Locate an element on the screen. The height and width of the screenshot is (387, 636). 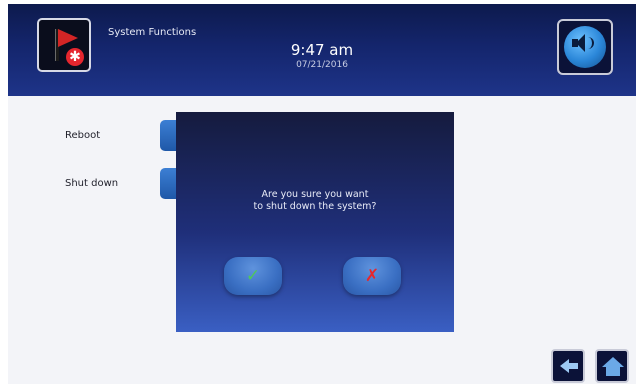
back-button is located at coordinates (568, 366).